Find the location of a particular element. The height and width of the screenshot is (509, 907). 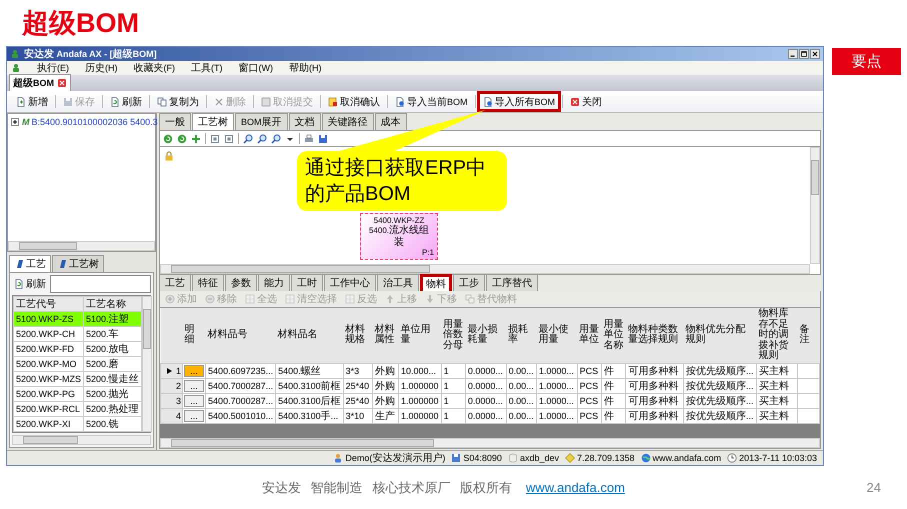

add-icon is located at coordinates (170, 299).